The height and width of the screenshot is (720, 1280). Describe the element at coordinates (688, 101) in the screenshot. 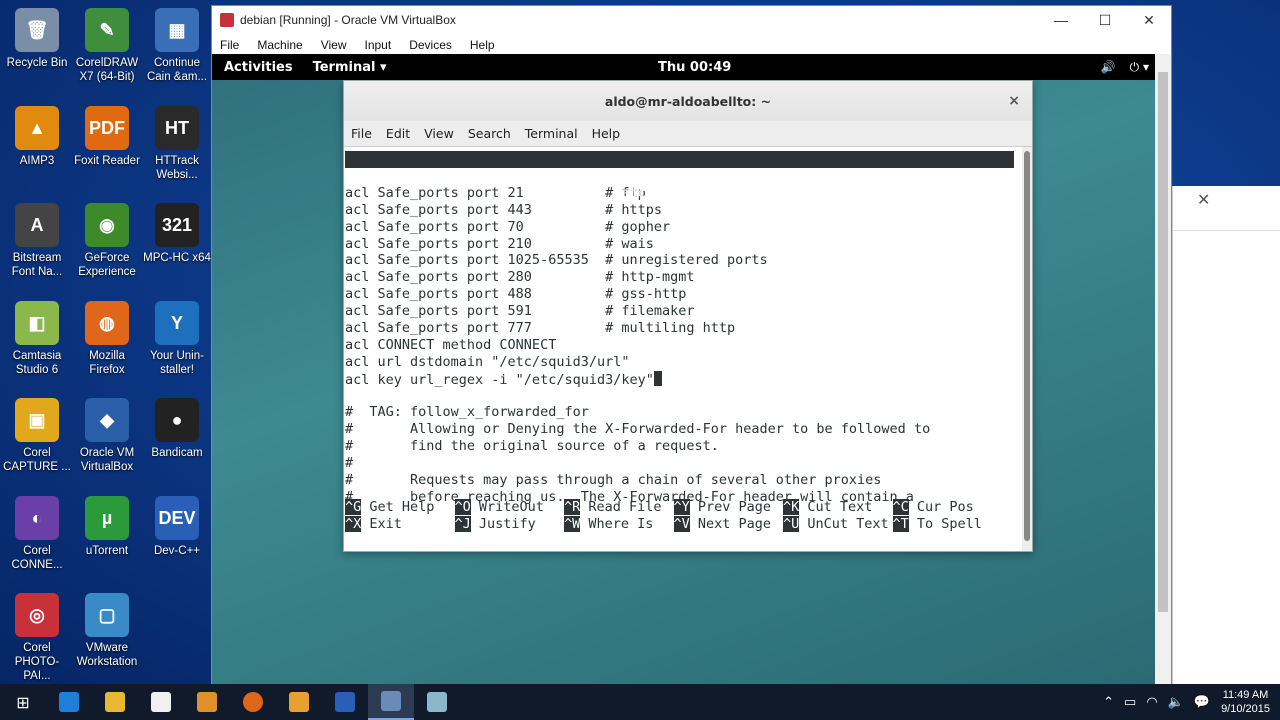

I see `terminal-title: aldo@mr-aldoabellto: ~` at that location.